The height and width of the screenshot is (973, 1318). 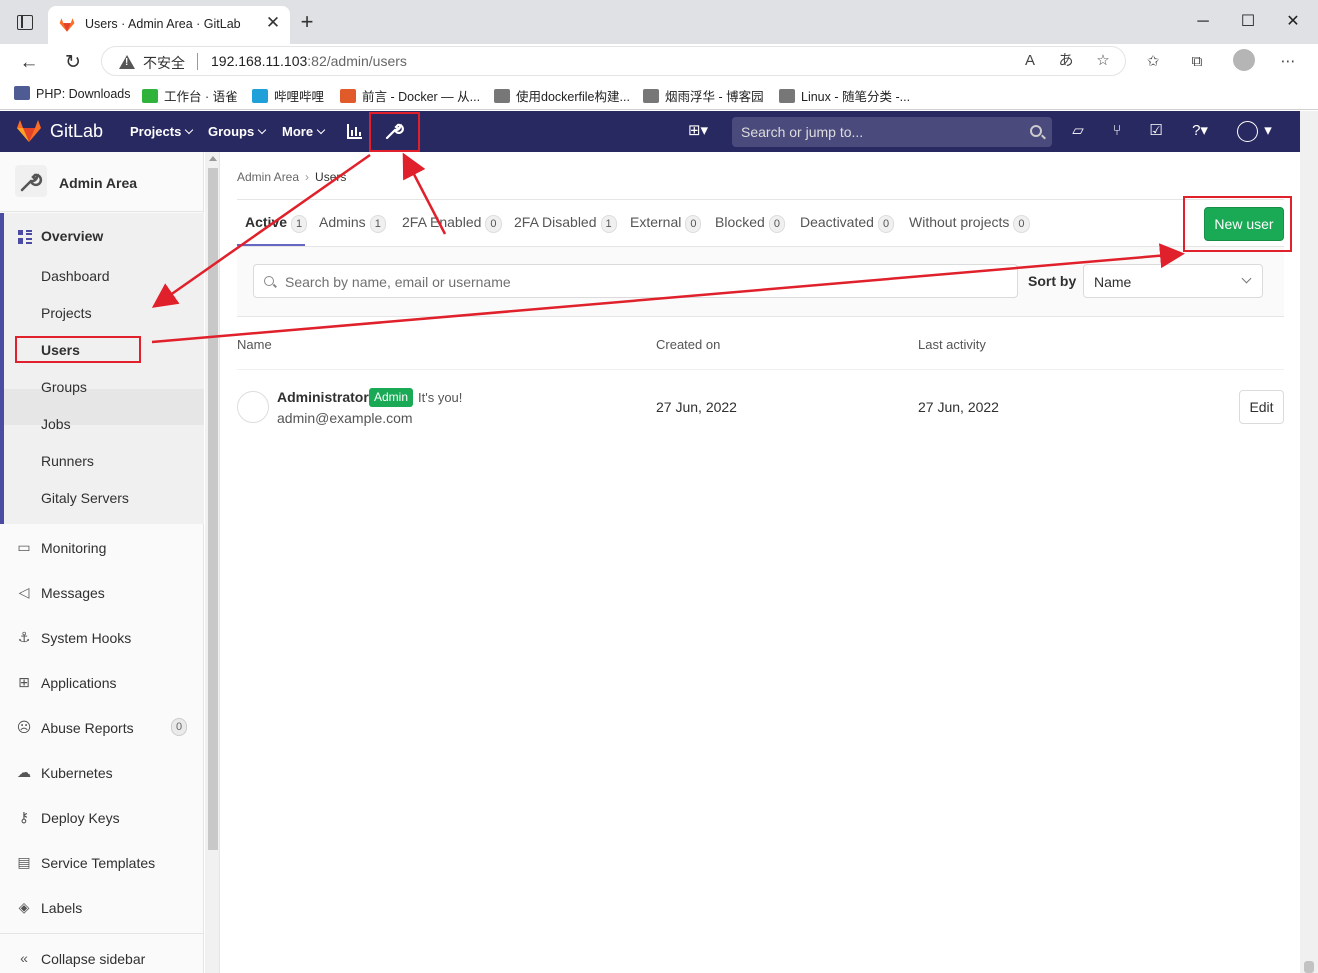 What do you see at coordinates (72, 95) in the screenshot?
I see `bookmark-item: PHP: Downloads` at bounding box center [72, 95].